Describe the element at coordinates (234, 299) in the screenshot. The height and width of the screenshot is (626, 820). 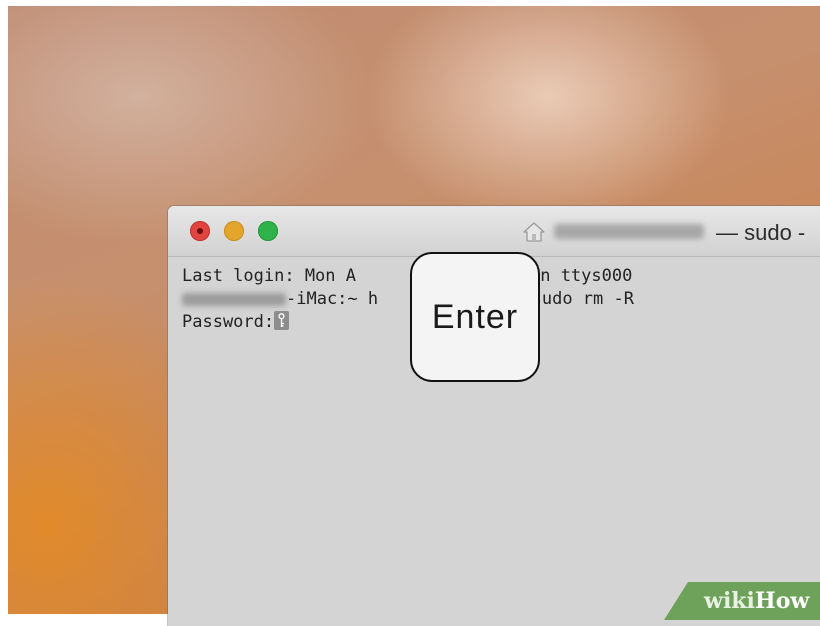
I see `blurred-hostname` at that location.